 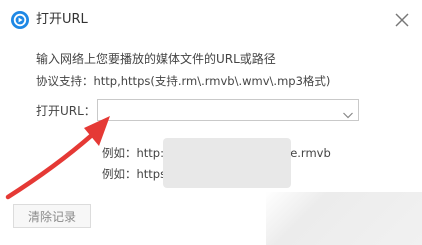 What do you see at coordinates (66, 111) in the screenshot?
I see `url-field-label: 打开URL：` at bounding box center [66, 111].